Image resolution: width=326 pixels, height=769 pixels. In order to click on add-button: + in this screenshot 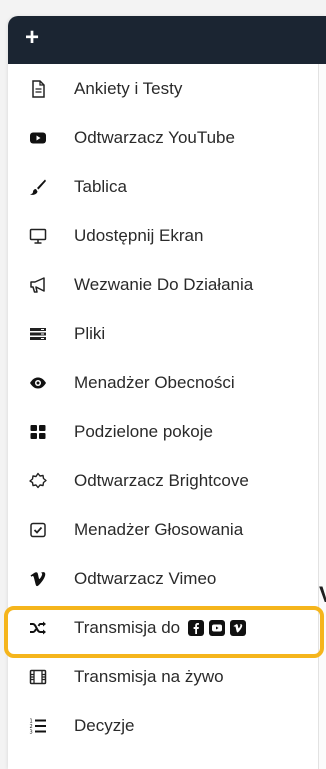, I will do `click(32, 38)`.